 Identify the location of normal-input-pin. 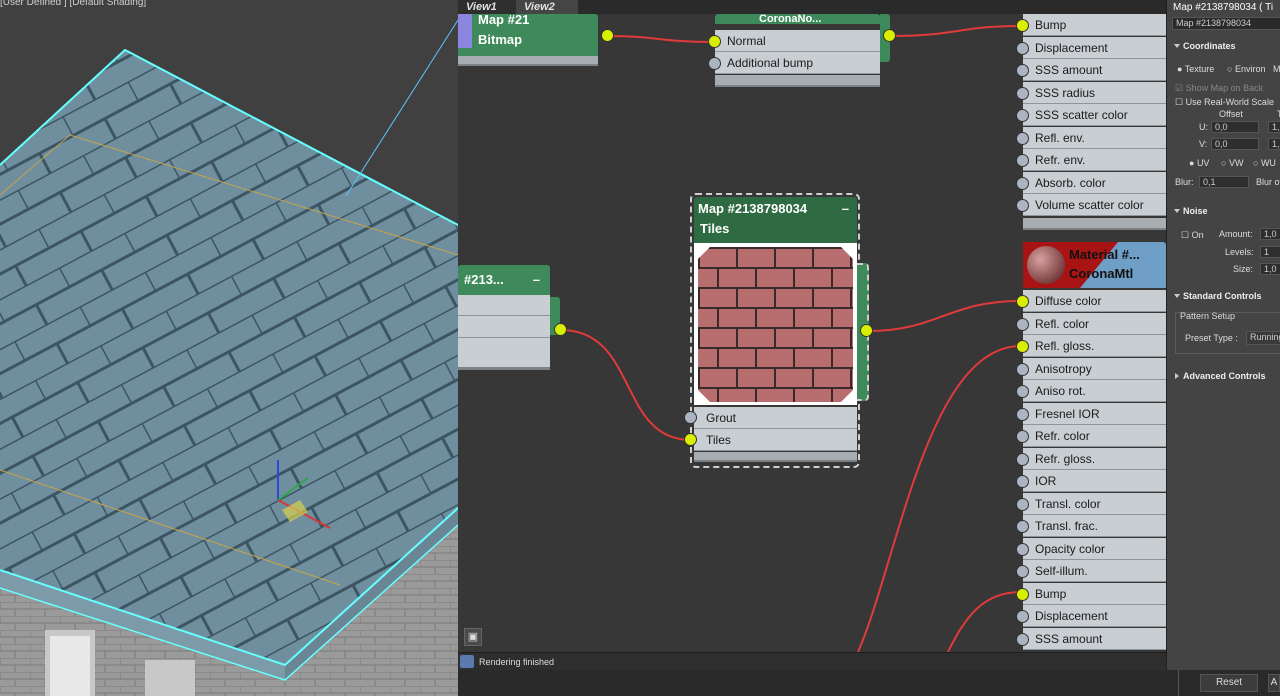
(714, 41).